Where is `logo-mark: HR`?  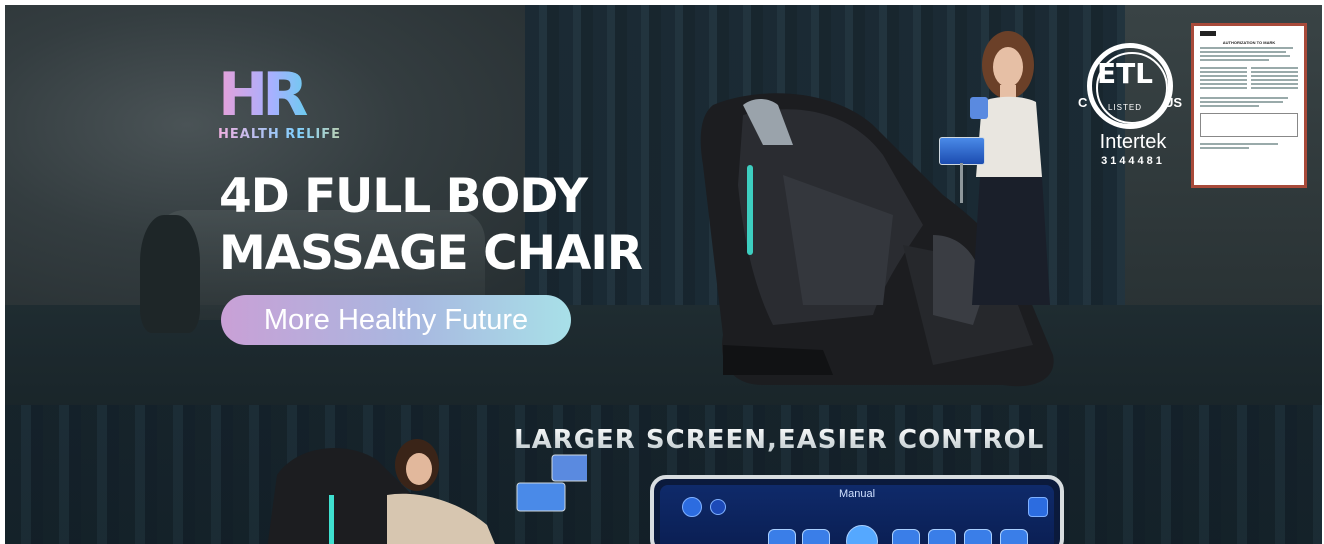
logo-mark: HR is located at coordinates (298, 95).